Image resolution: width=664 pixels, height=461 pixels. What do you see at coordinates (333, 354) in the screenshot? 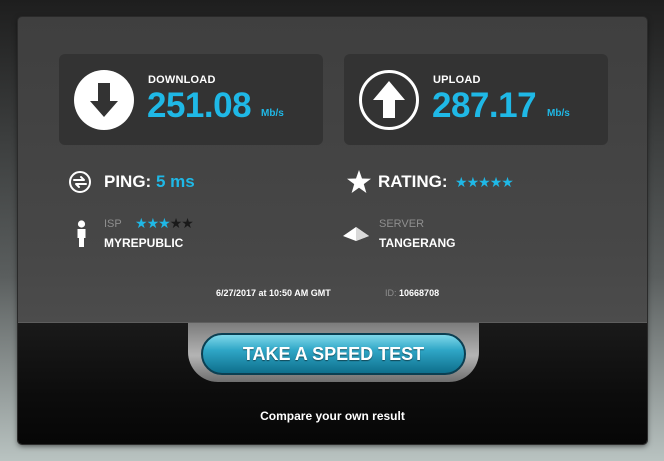
I see `take-speed-test-button: TAKE A SPEED TEST` at bounding box center [333, 354].